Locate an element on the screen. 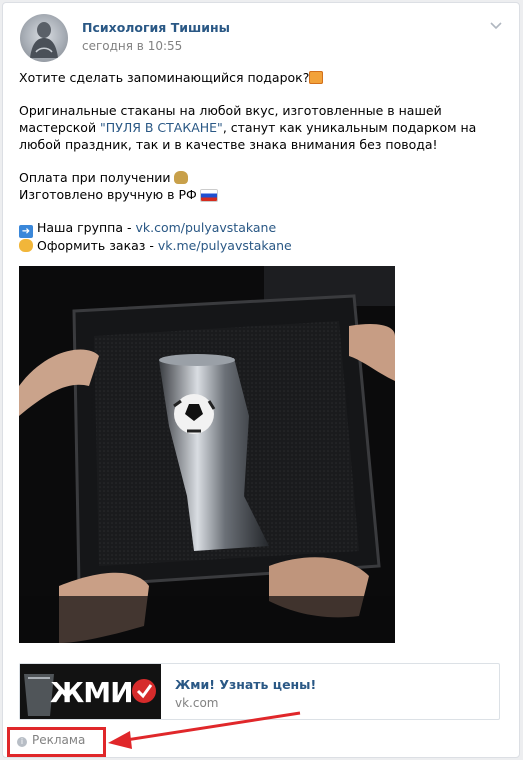 The width and height of the screenshot is (523, 760). highlight-box is located at coordinates (56, 742).